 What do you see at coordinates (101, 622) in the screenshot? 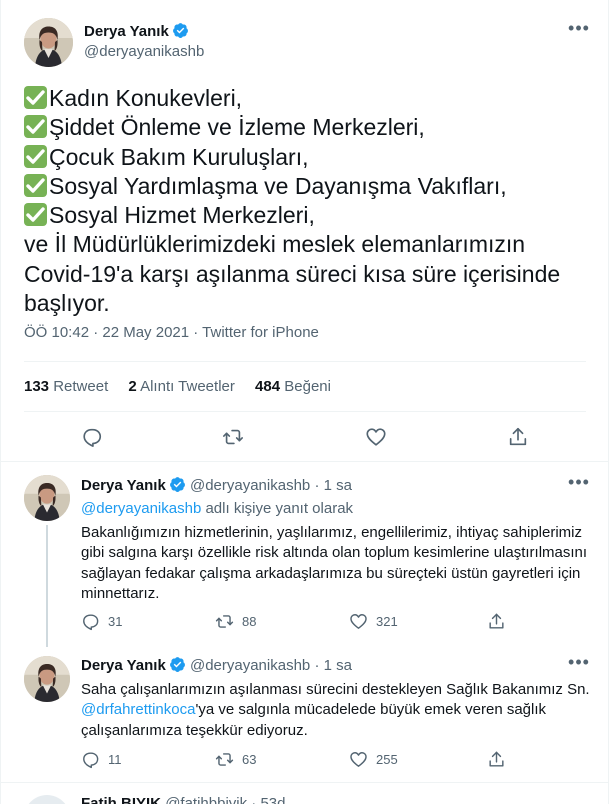
I see `reply-button: 31` at bounding box center [101, 622].